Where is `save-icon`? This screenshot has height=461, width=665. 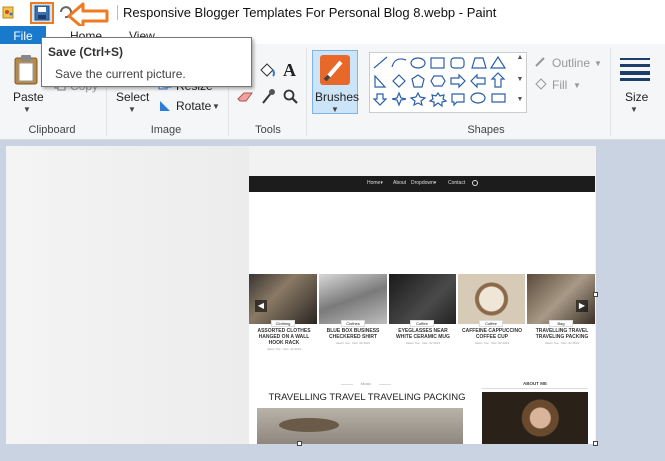 save-icon is located at coordinates (42, 13).